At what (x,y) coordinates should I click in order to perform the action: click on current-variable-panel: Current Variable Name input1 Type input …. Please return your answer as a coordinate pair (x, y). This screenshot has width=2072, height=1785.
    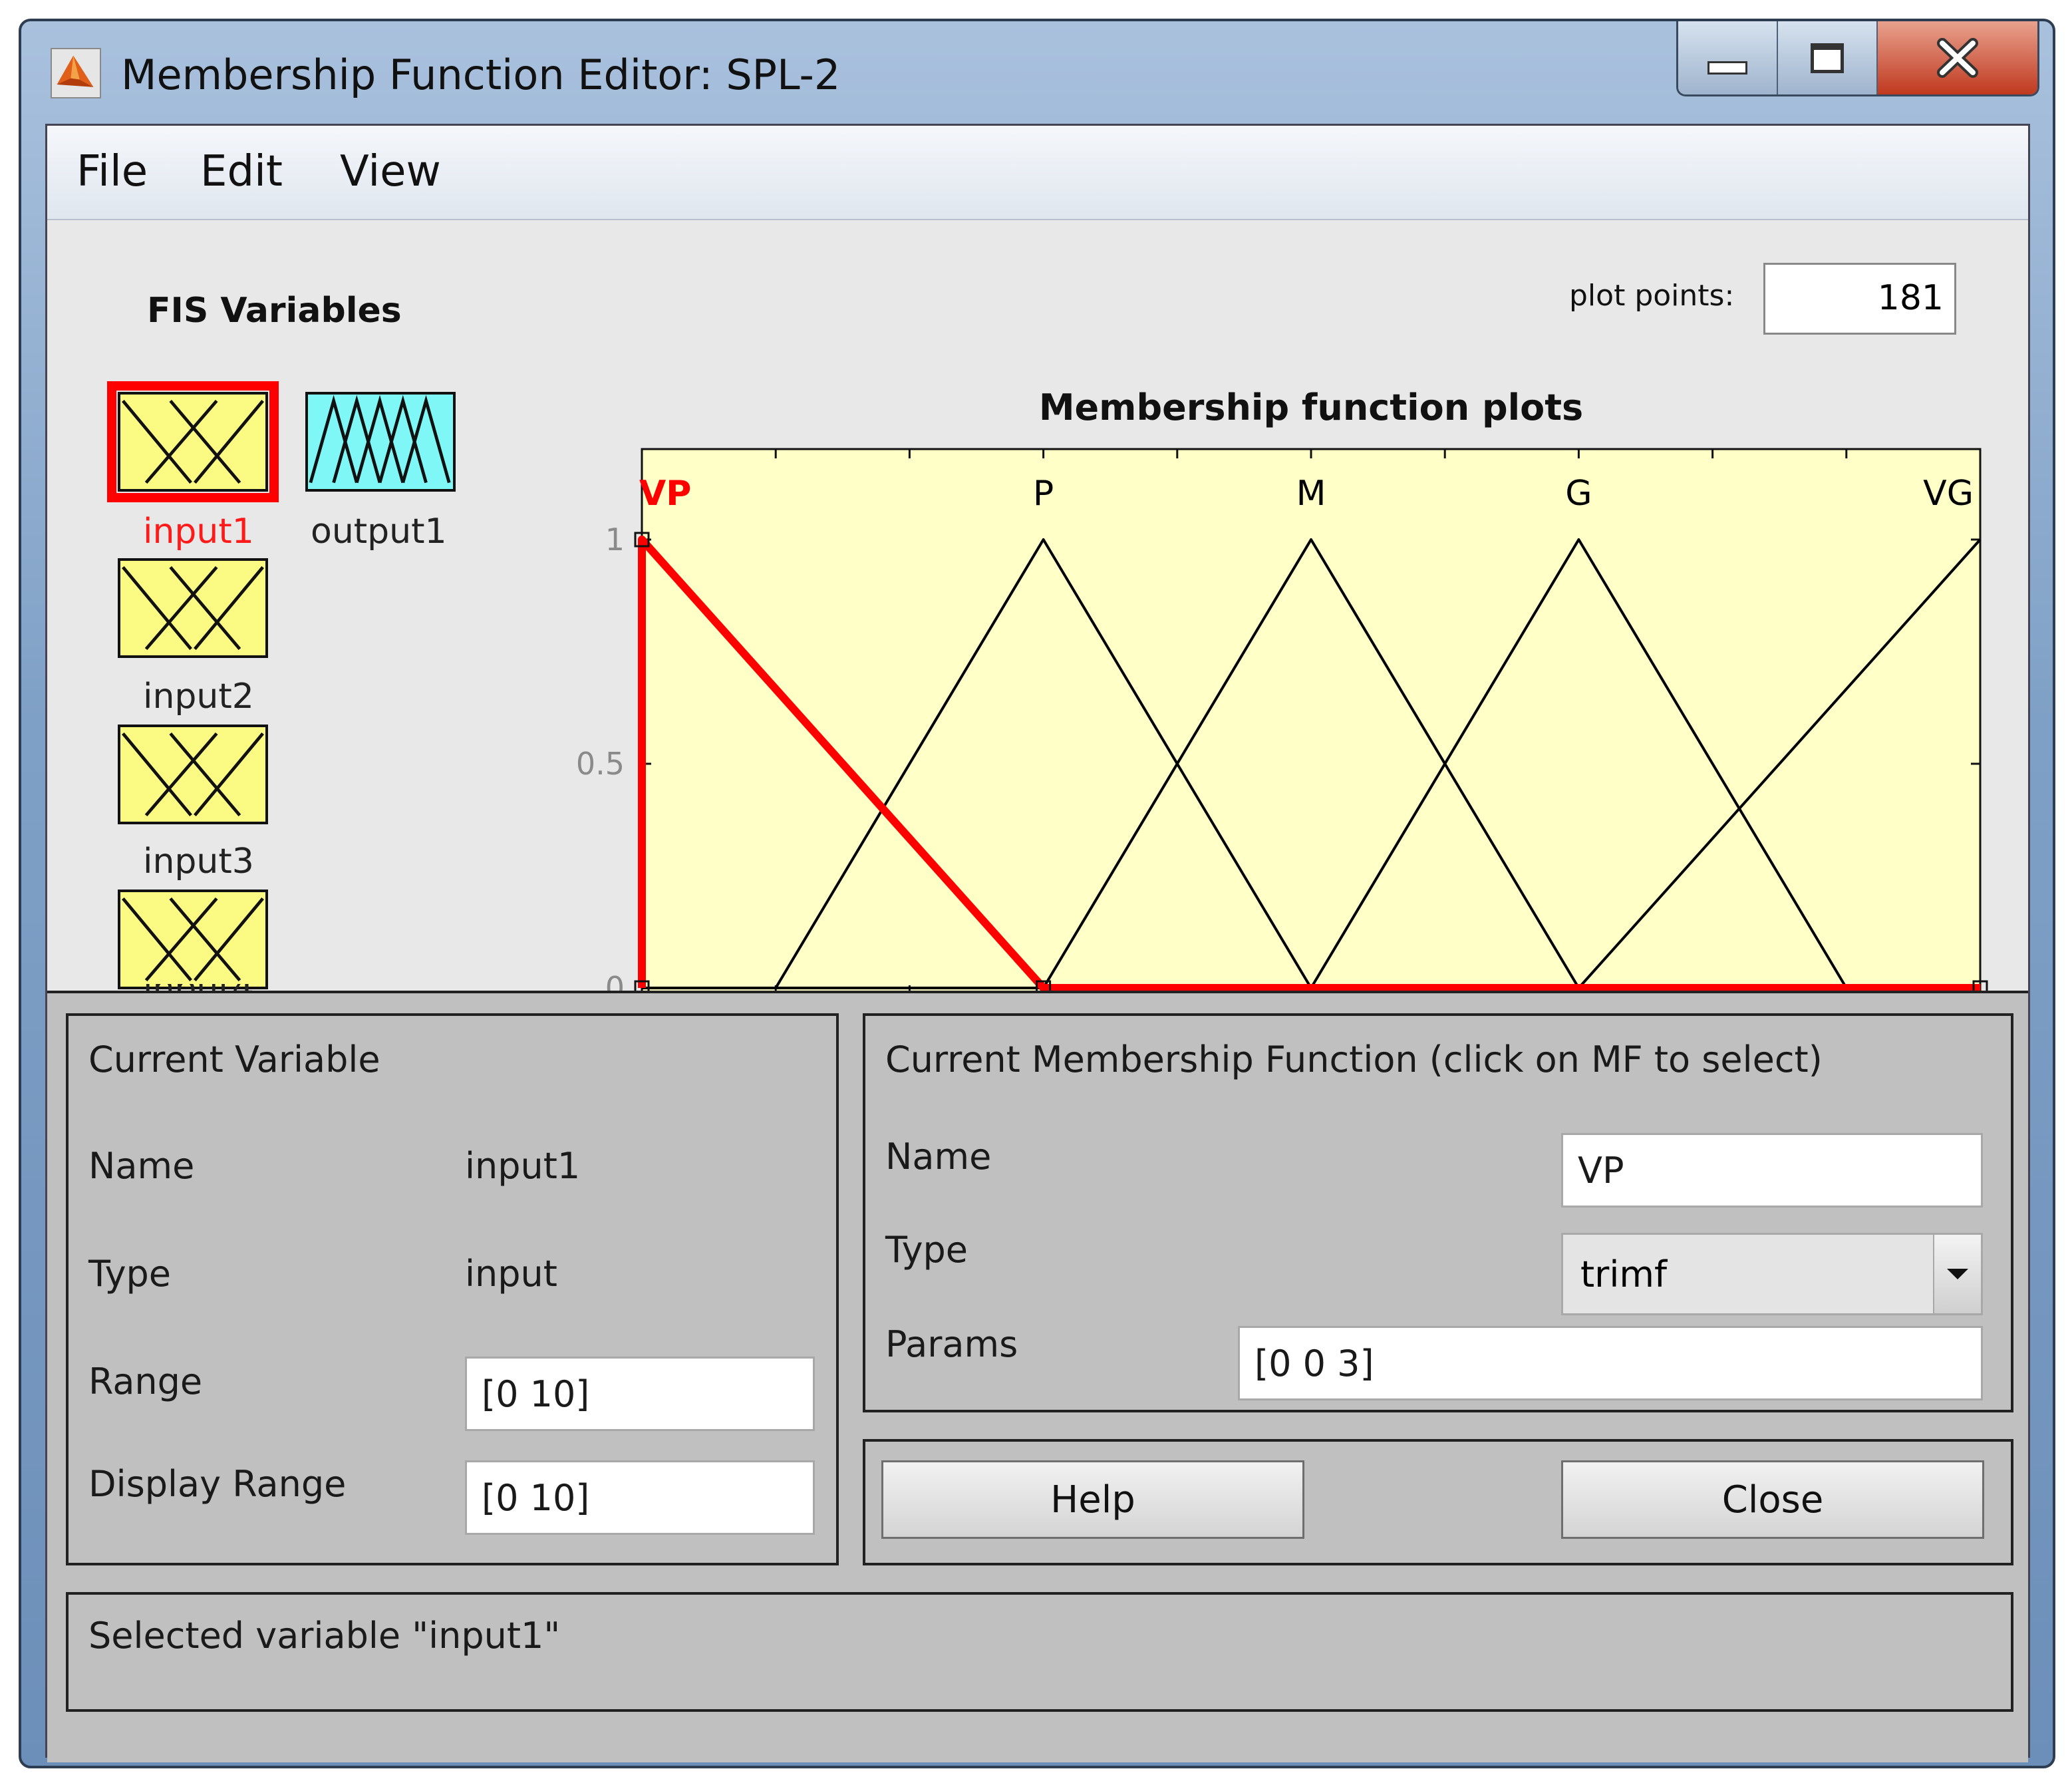
    Looking at the image, I should click on (452, 1289).